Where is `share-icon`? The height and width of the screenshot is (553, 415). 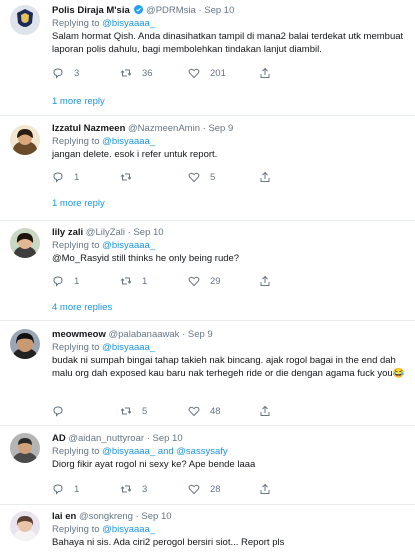
share-icon is located at coordinates (265, 410).